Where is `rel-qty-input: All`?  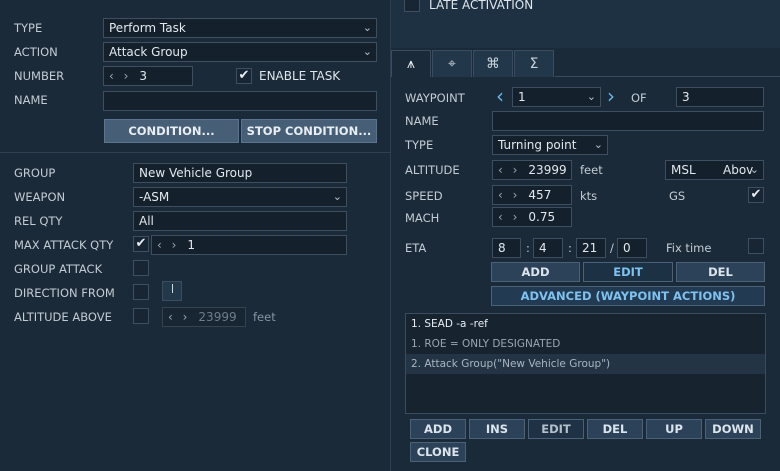
rel-qty-input: All is located at coordinates (240, 221).